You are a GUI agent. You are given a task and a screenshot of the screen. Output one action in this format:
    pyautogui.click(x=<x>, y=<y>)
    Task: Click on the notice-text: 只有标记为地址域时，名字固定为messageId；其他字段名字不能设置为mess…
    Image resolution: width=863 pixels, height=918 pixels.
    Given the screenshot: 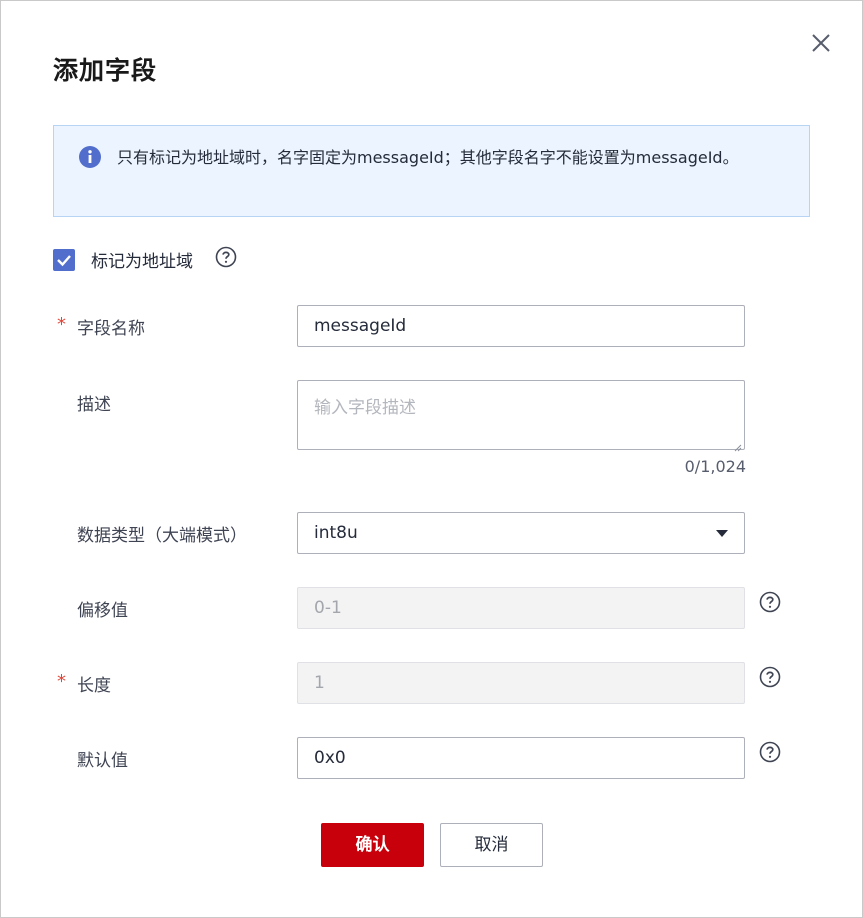 What is the action you would take?
    pyautogui.click(x=428, y=157)
    